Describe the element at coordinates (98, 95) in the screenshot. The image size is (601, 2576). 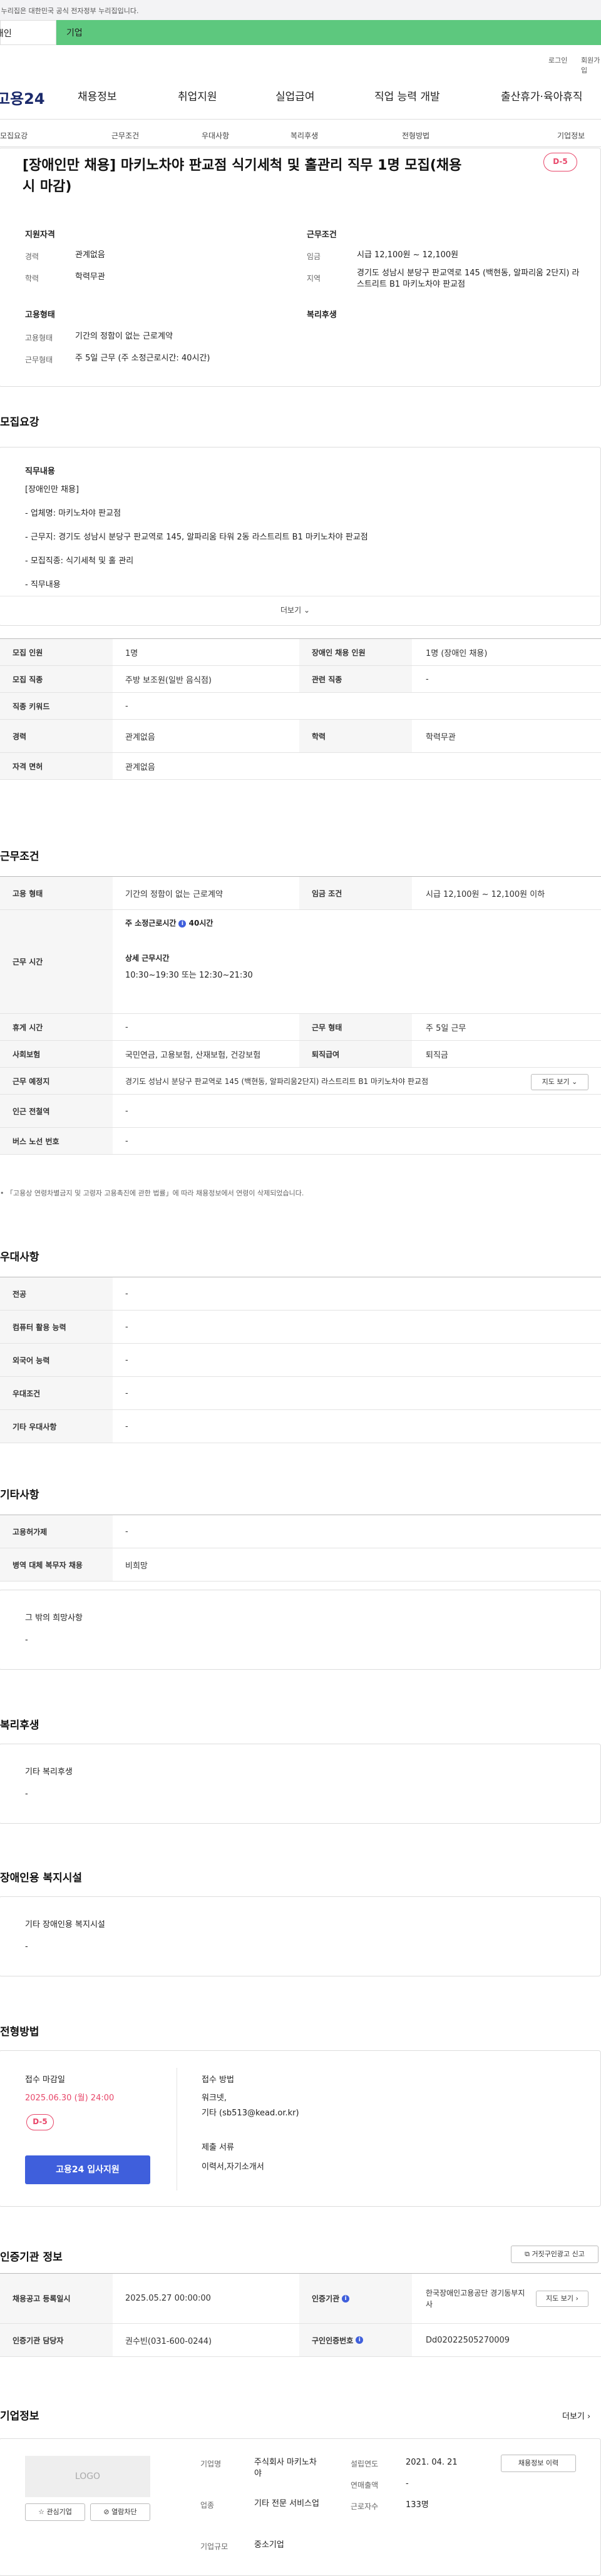
I see `gnb-item-jobs: 채용정보` at that location.